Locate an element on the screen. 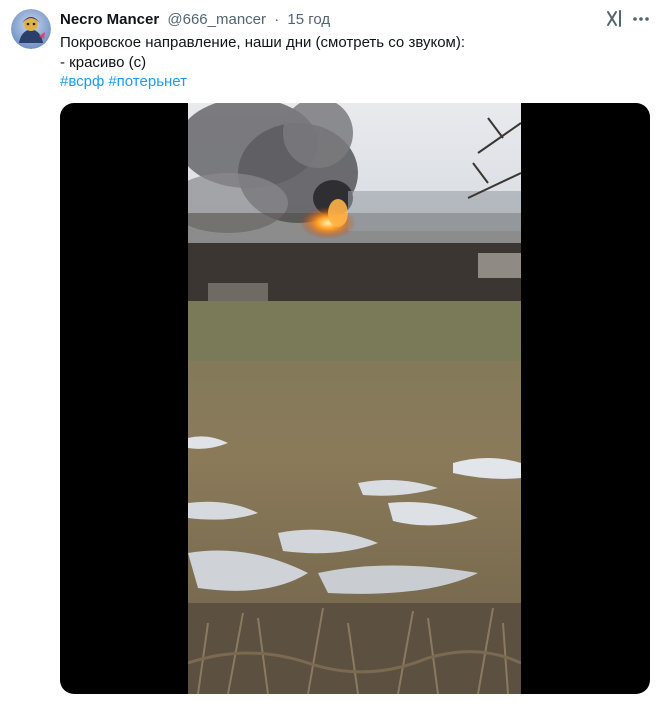 This screenshot has width=659, height=705. tweet-text-line-2: - красиво (с) is located at coordinates (103, 62).